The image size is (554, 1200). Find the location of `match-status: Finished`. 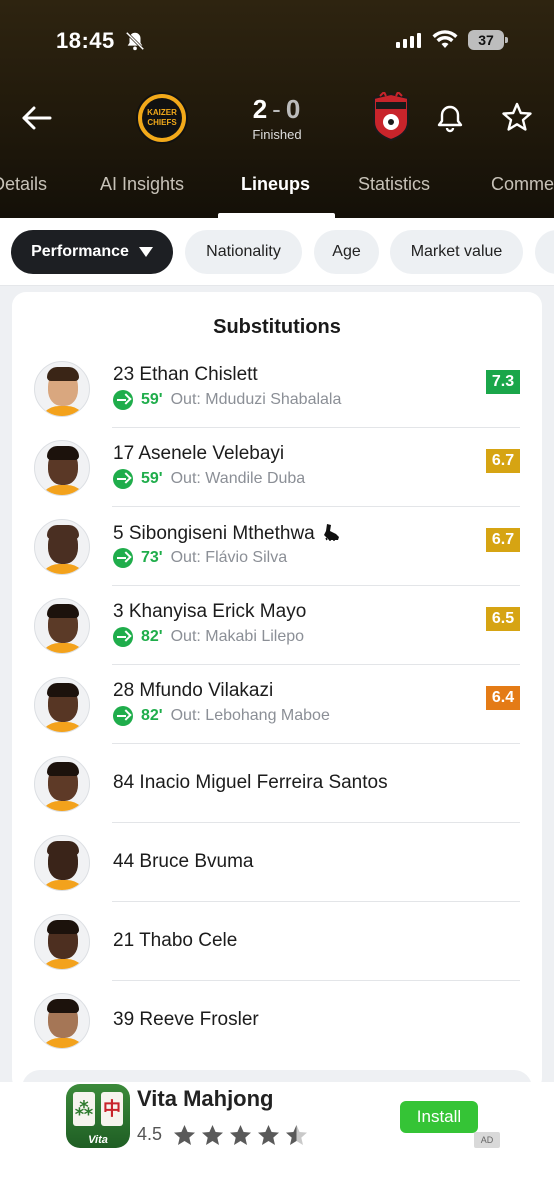

match-status: Finished is located at coordinates (277, 134).